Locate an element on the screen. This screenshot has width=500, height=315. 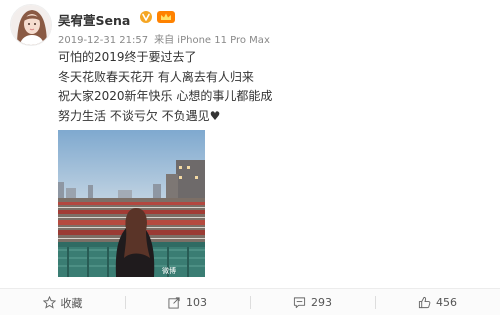
action-bar: 收藏 103 293 456 is located at coordinates (250, 301).